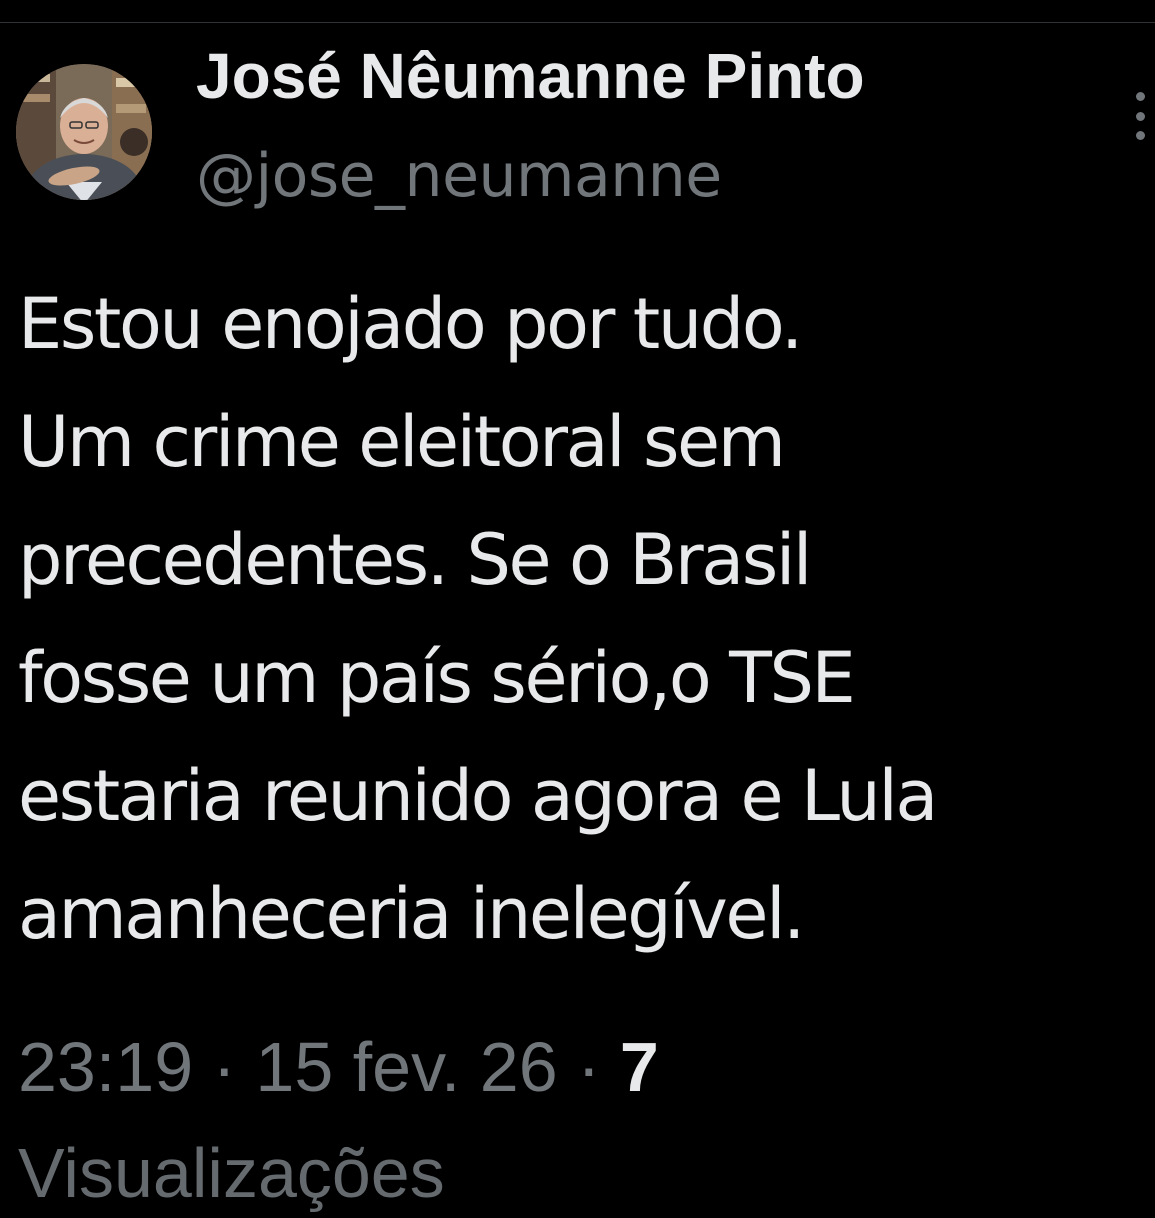  I want to click on tweet-line: Estou enojado por tudo., so click(410, 324).